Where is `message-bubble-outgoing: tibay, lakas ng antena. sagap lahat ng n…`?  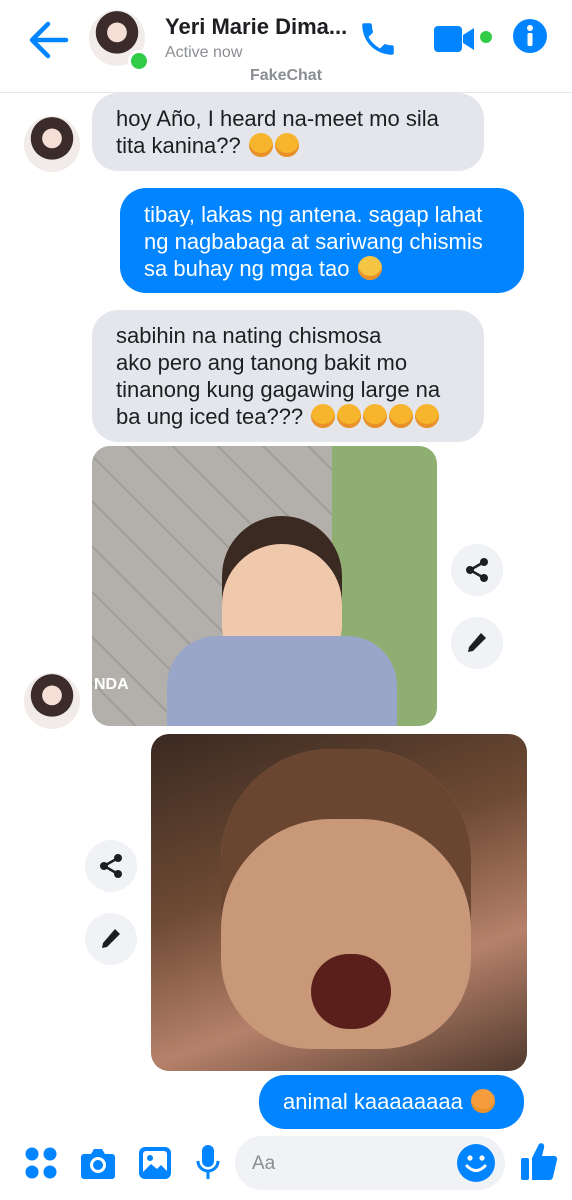 message-bubble-outgoing: tibay, lakas ng antena. sagap lahat ng n… is located at coordinates (322, 240).